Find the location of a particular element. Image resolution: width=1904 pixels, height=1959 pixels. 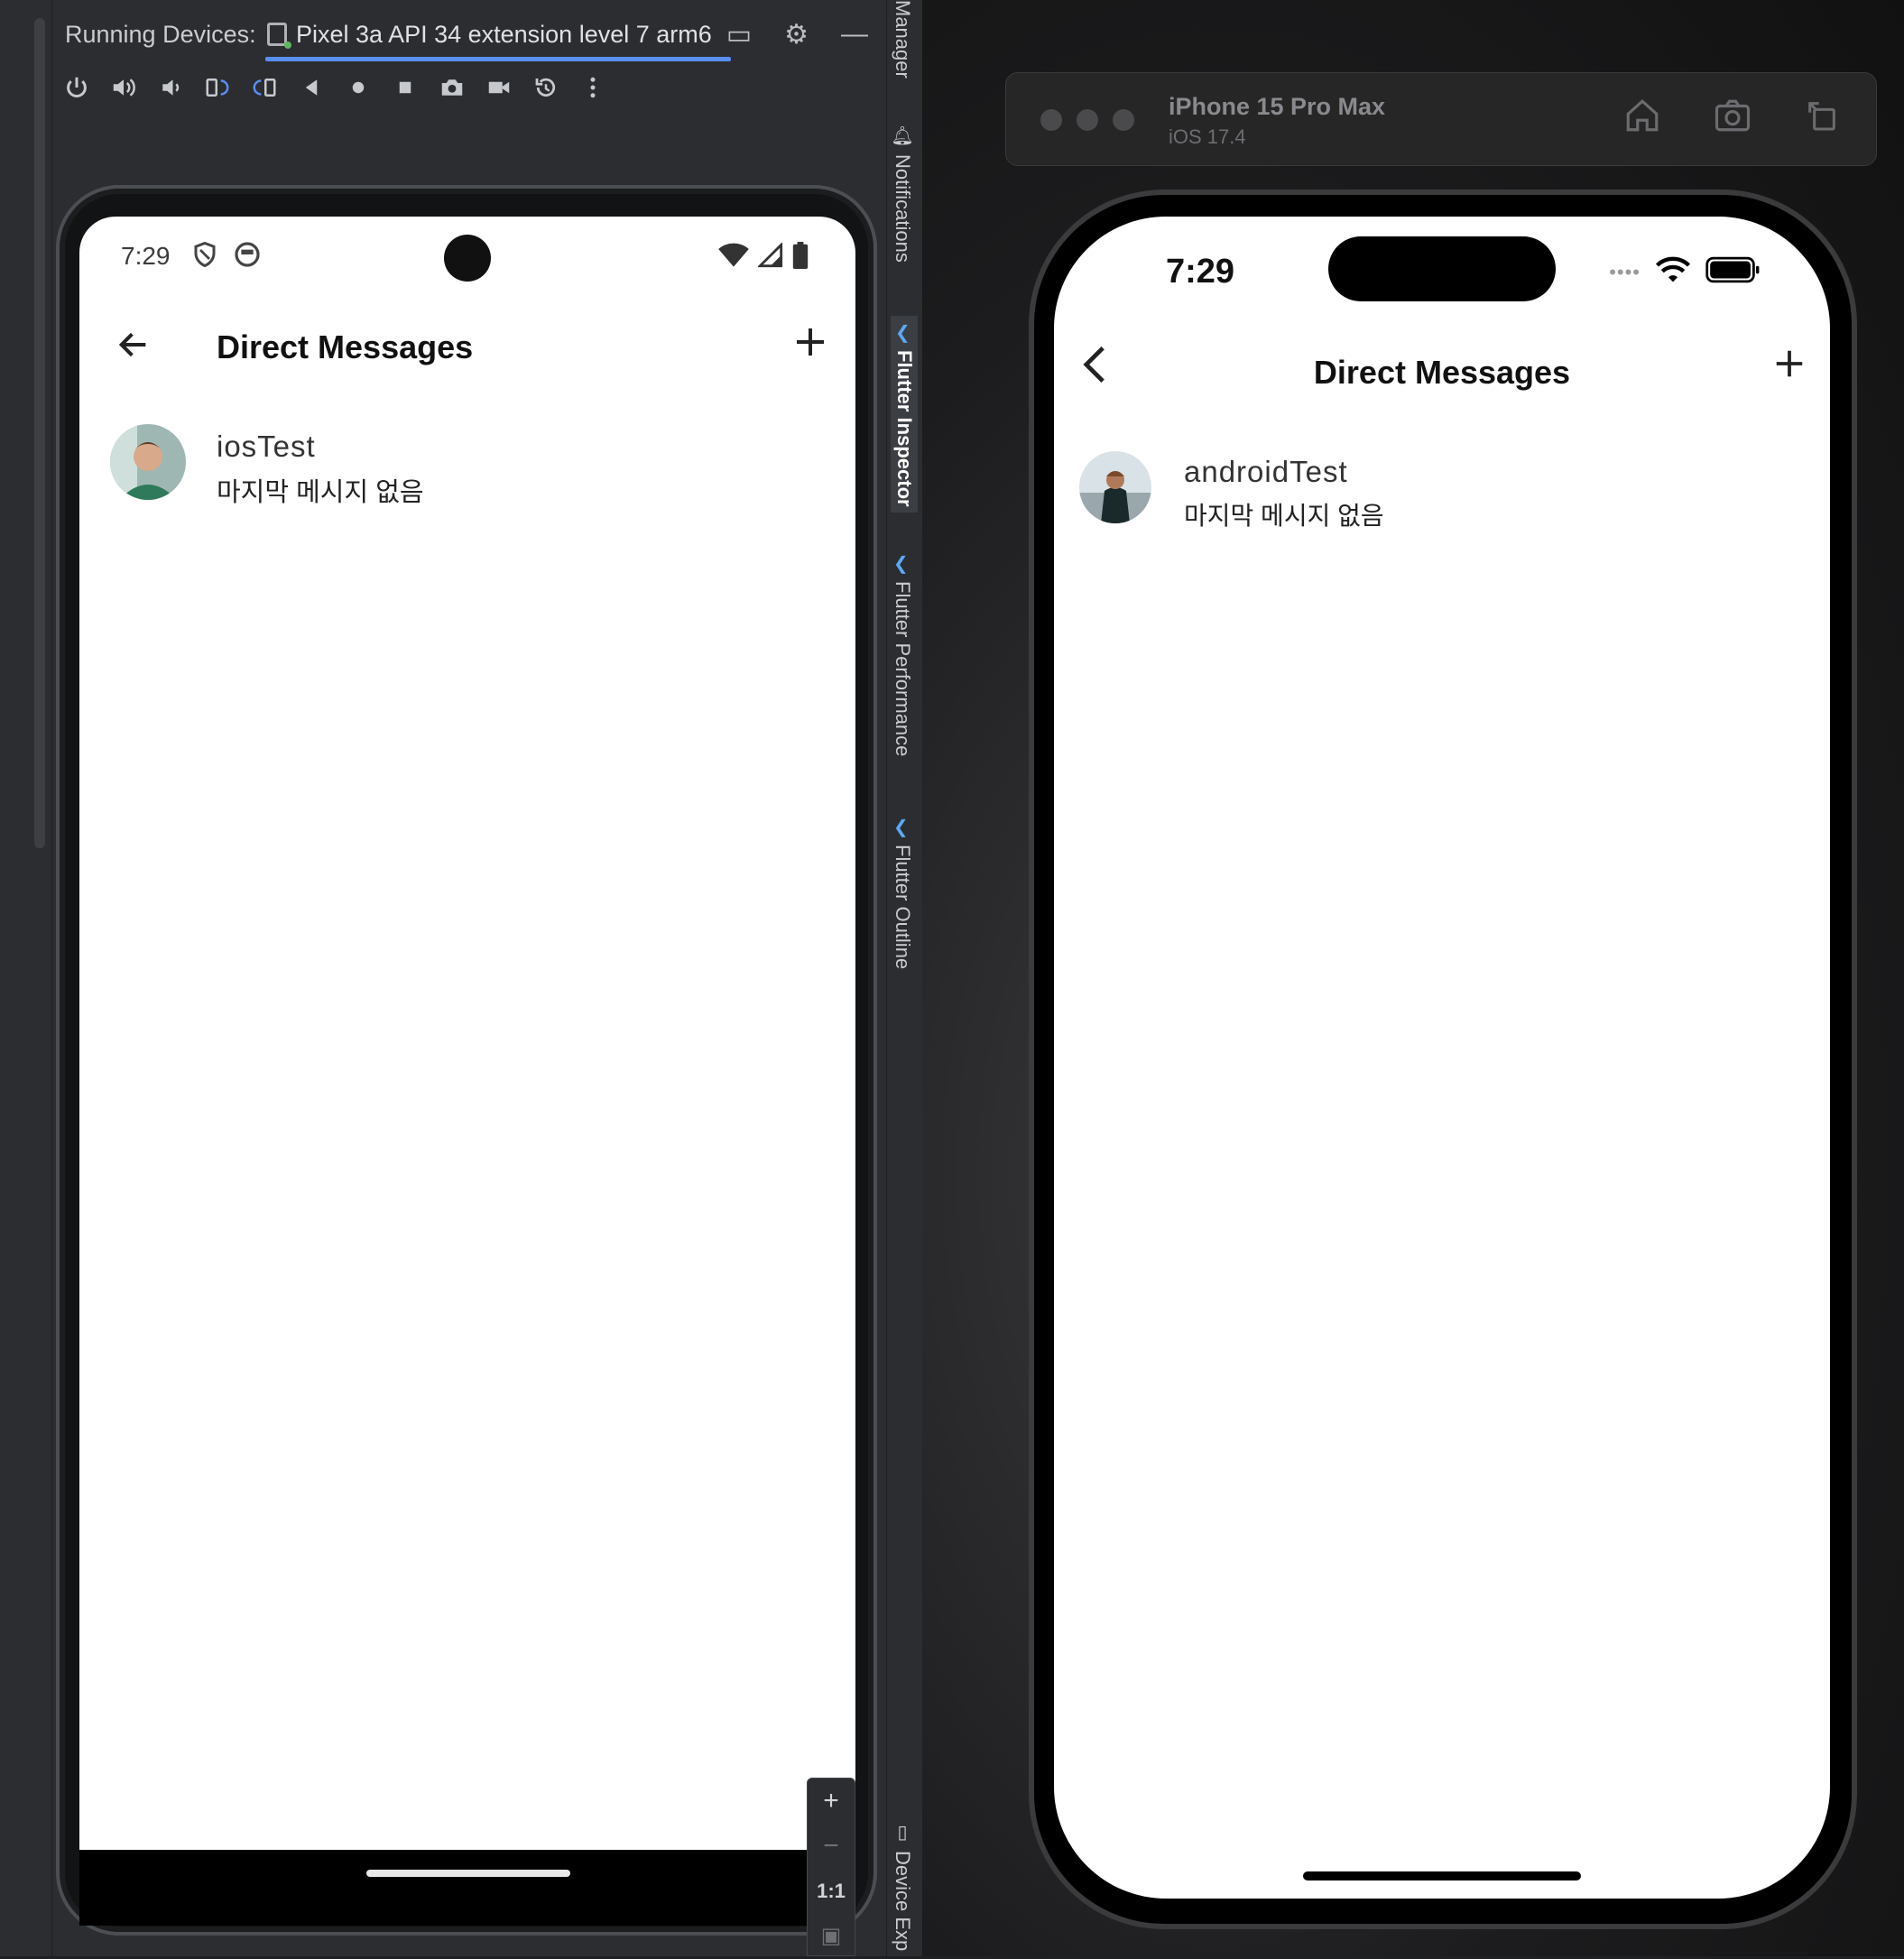

device-tab-label: Pixel 3a API 34 extension level 7 arm6 is located at coordinates (504, 34).